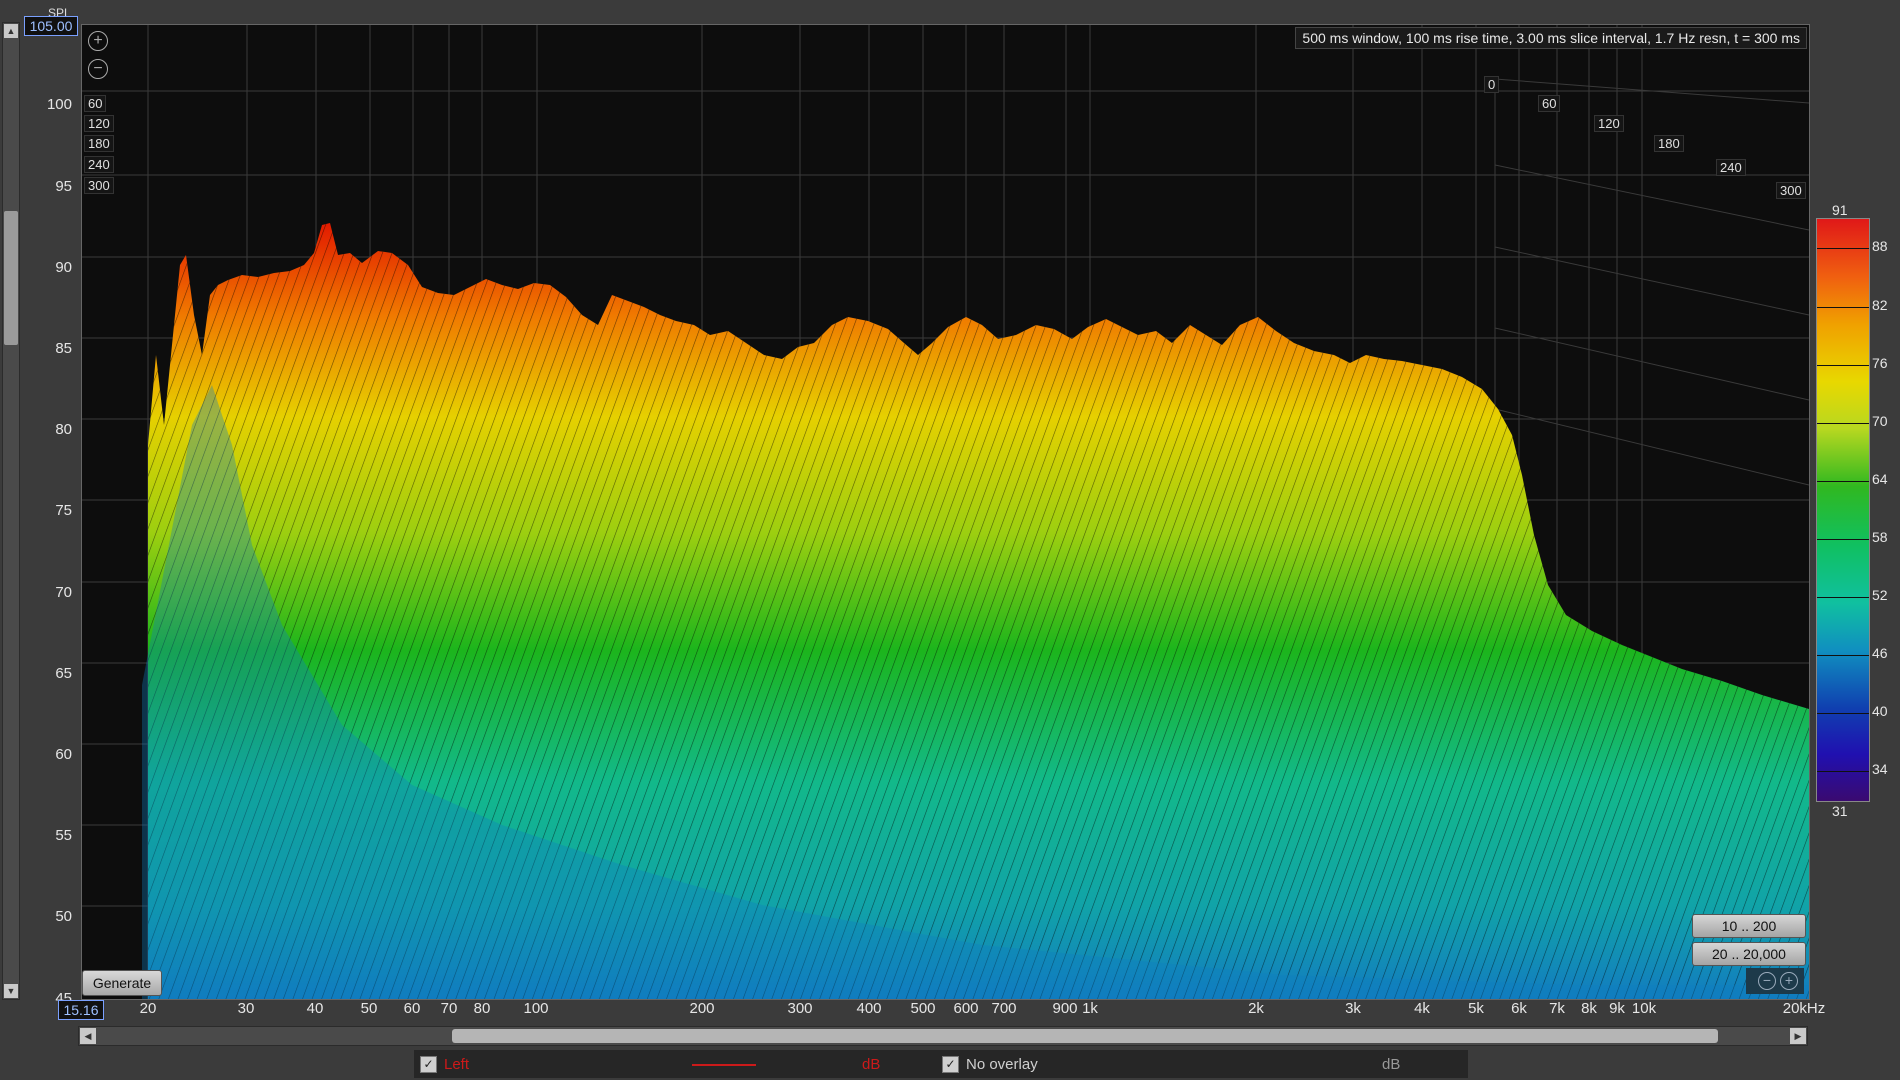 The height and width of the screenshot is (1080, 1900). What do you see at coordinates (1002, 1064) in the screenshot?
I see `overlay-label: No overlay` at bounding box center [1002, 1064].